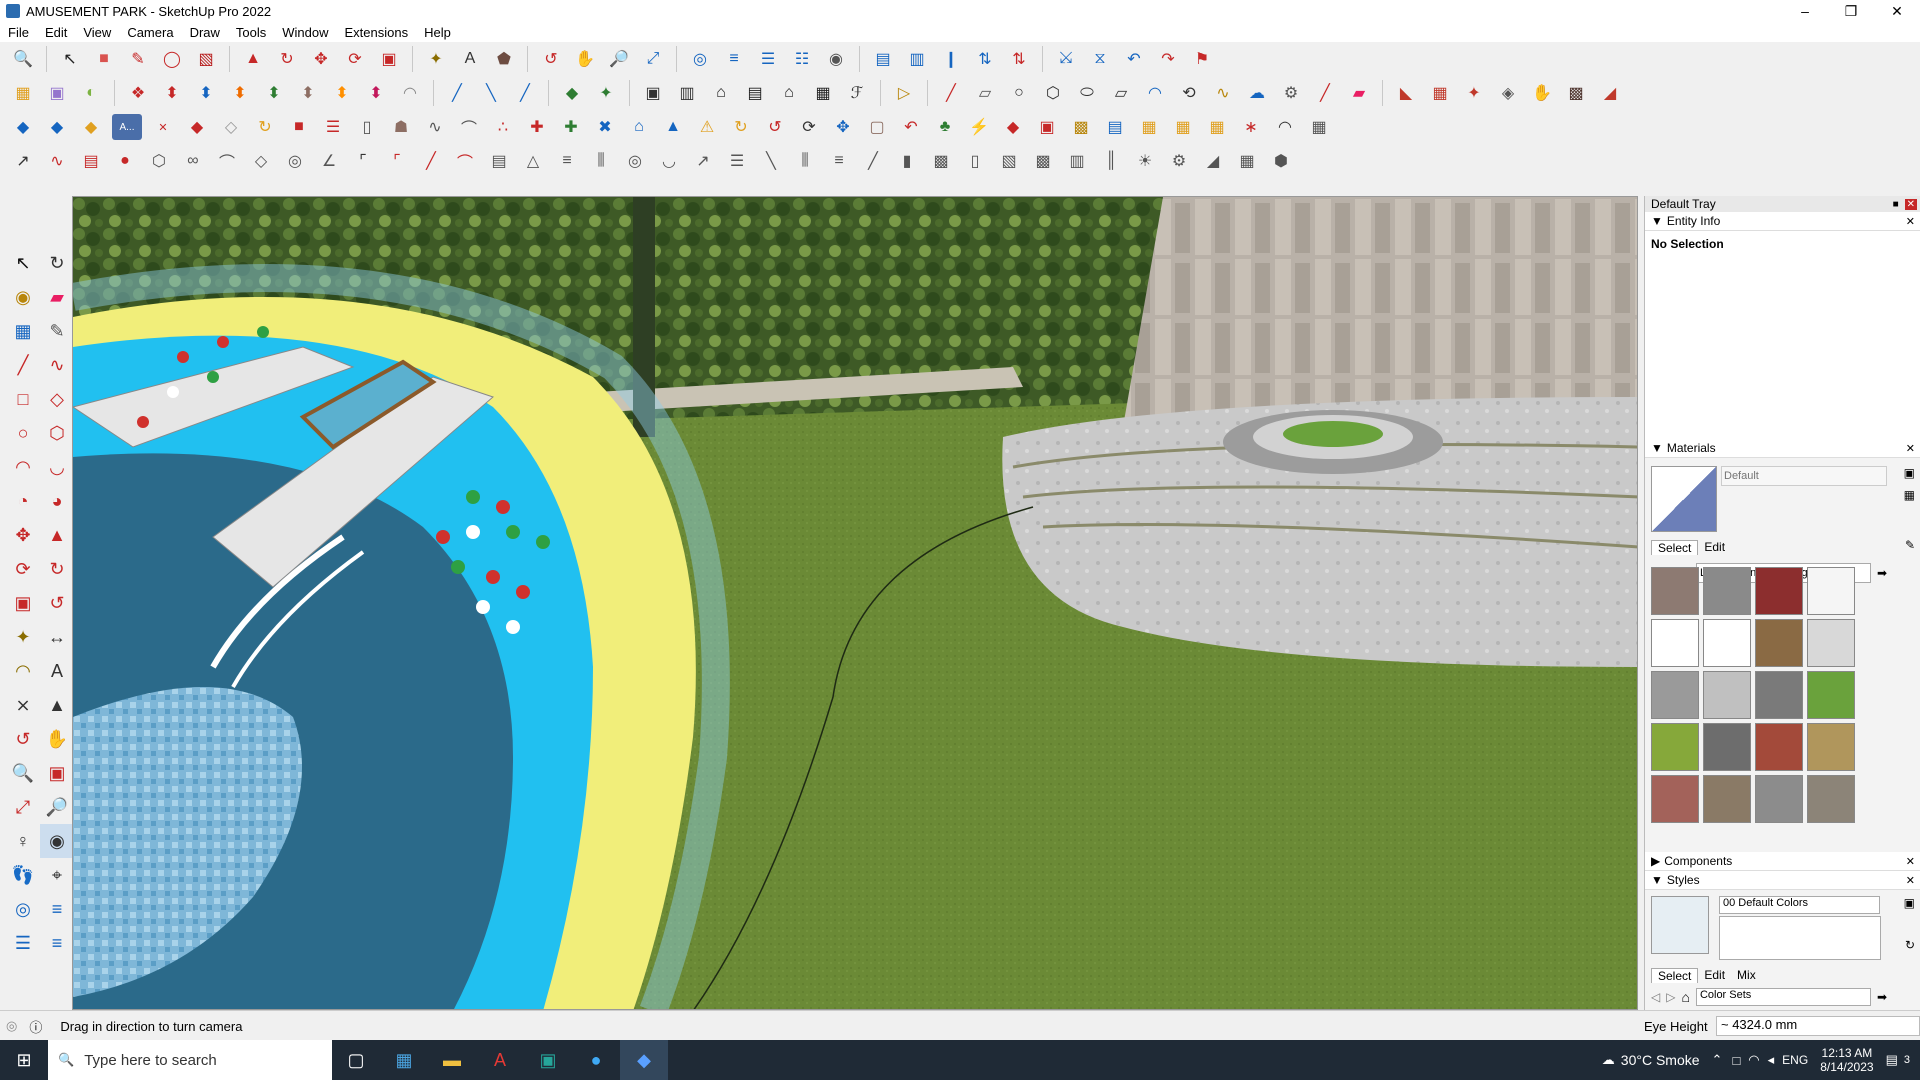  Describe the element at coordinates (57, 127) in the screenshot. I see `terrain-icon: ◆` at that location.